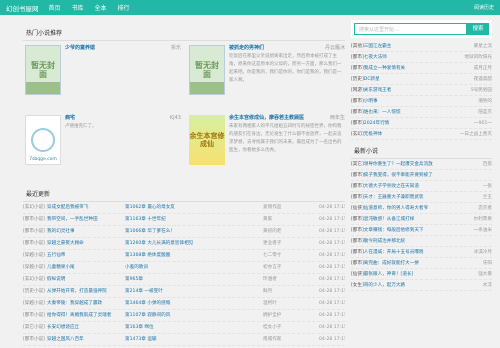  Describe the element at coordinates (78, 7) in the screenshot. I see `nav-library: 书库` at that location.